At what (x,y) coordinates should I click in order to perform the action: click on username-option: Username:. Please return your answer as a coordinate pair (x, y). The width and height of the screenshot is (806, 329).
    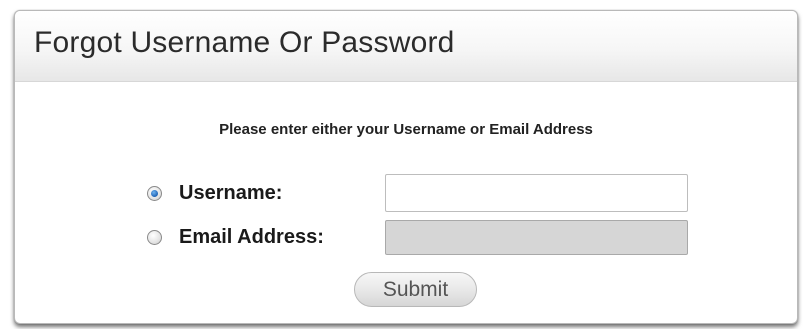
    Looking at the image, I should click on (214, 193).